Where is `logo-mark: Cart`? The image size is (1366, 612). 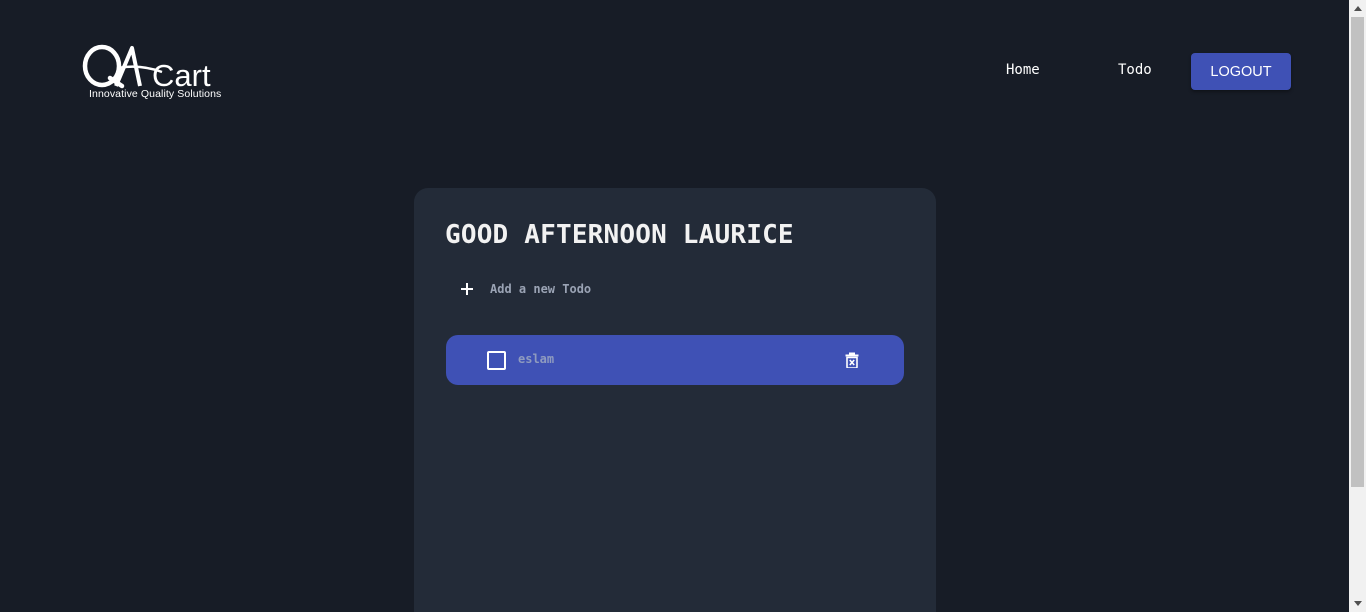
logo-mark: Cart is located at coordinates (146, 67).